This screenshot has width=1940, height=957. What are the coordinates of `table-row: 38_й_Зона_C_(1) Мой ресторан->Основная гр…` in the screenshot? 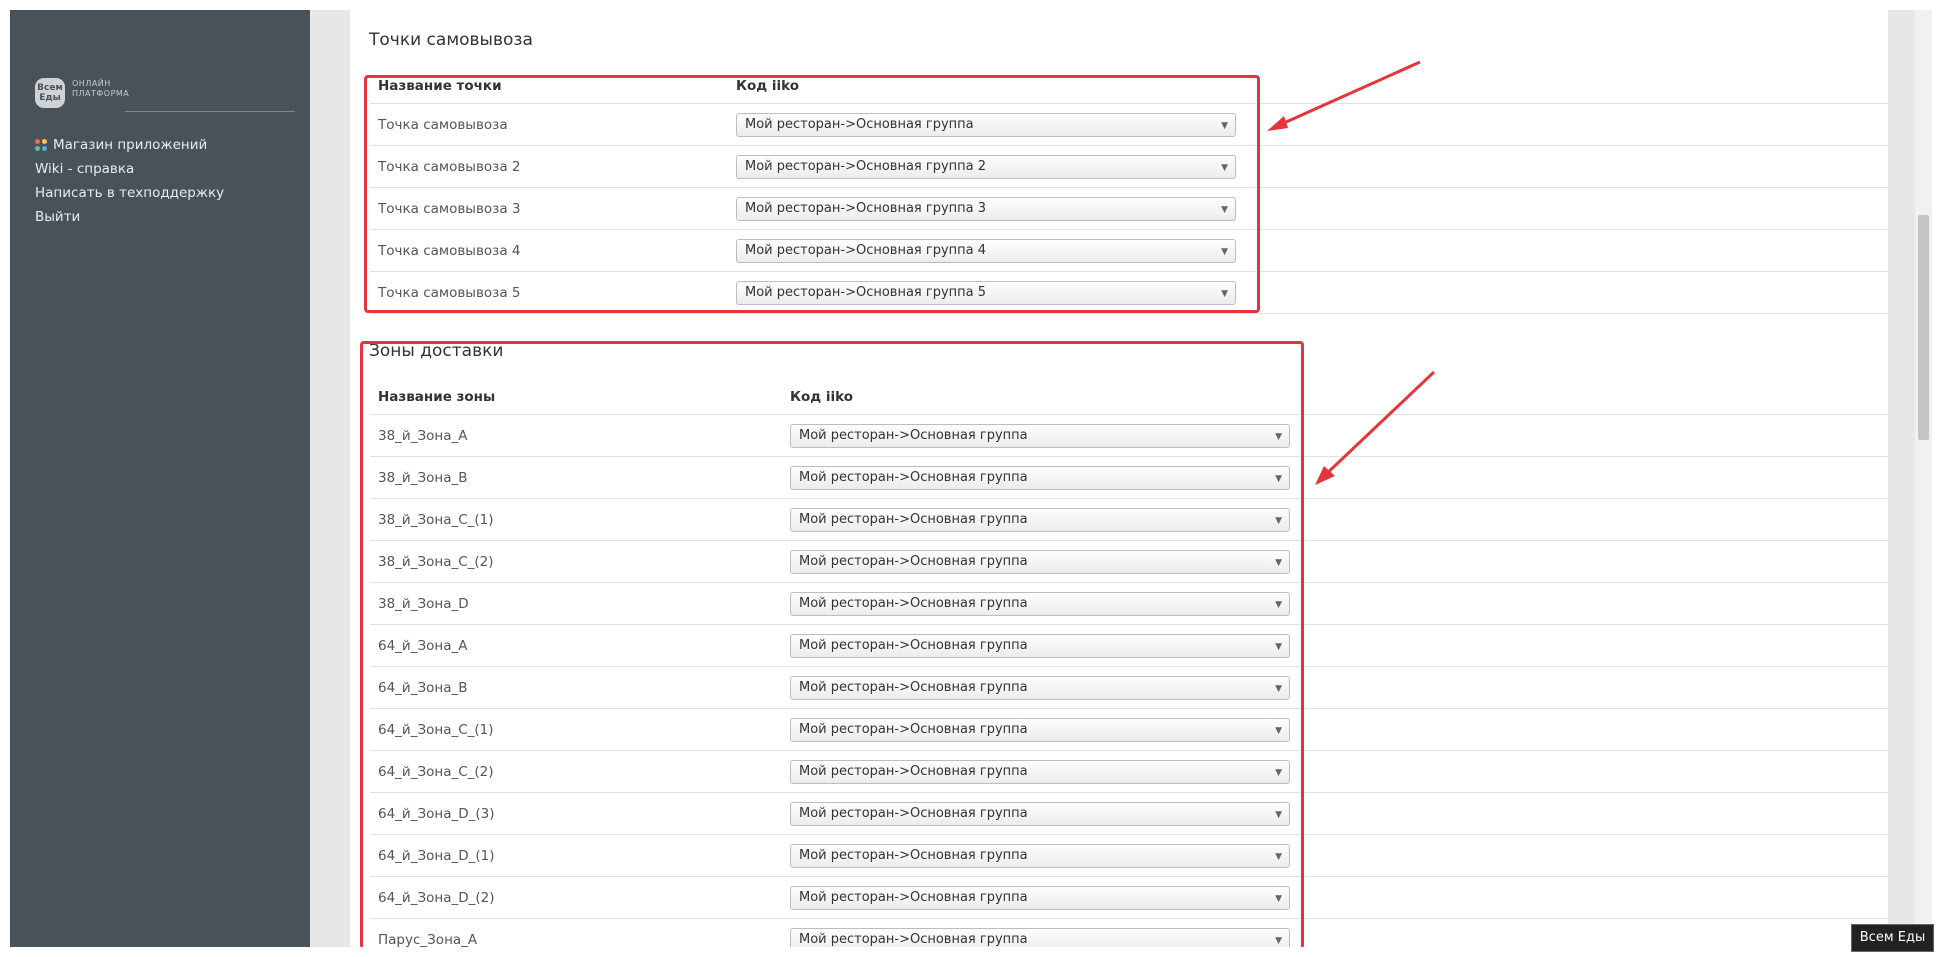 It's located at (1129, 520).